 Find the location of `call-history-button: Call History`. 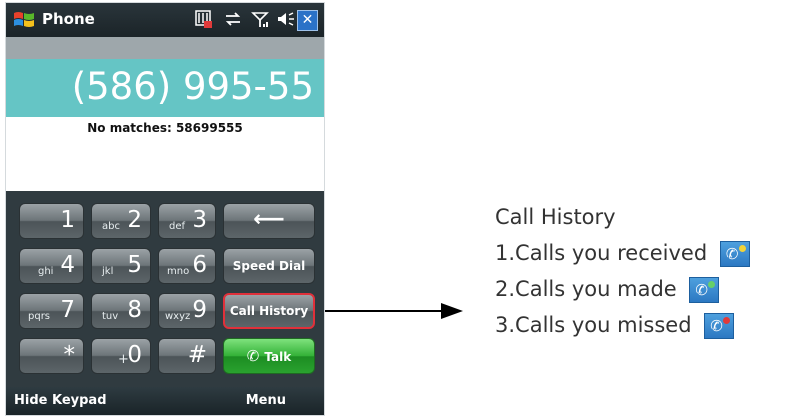

call-history-button: Call History is located at coordinates (269, 311).